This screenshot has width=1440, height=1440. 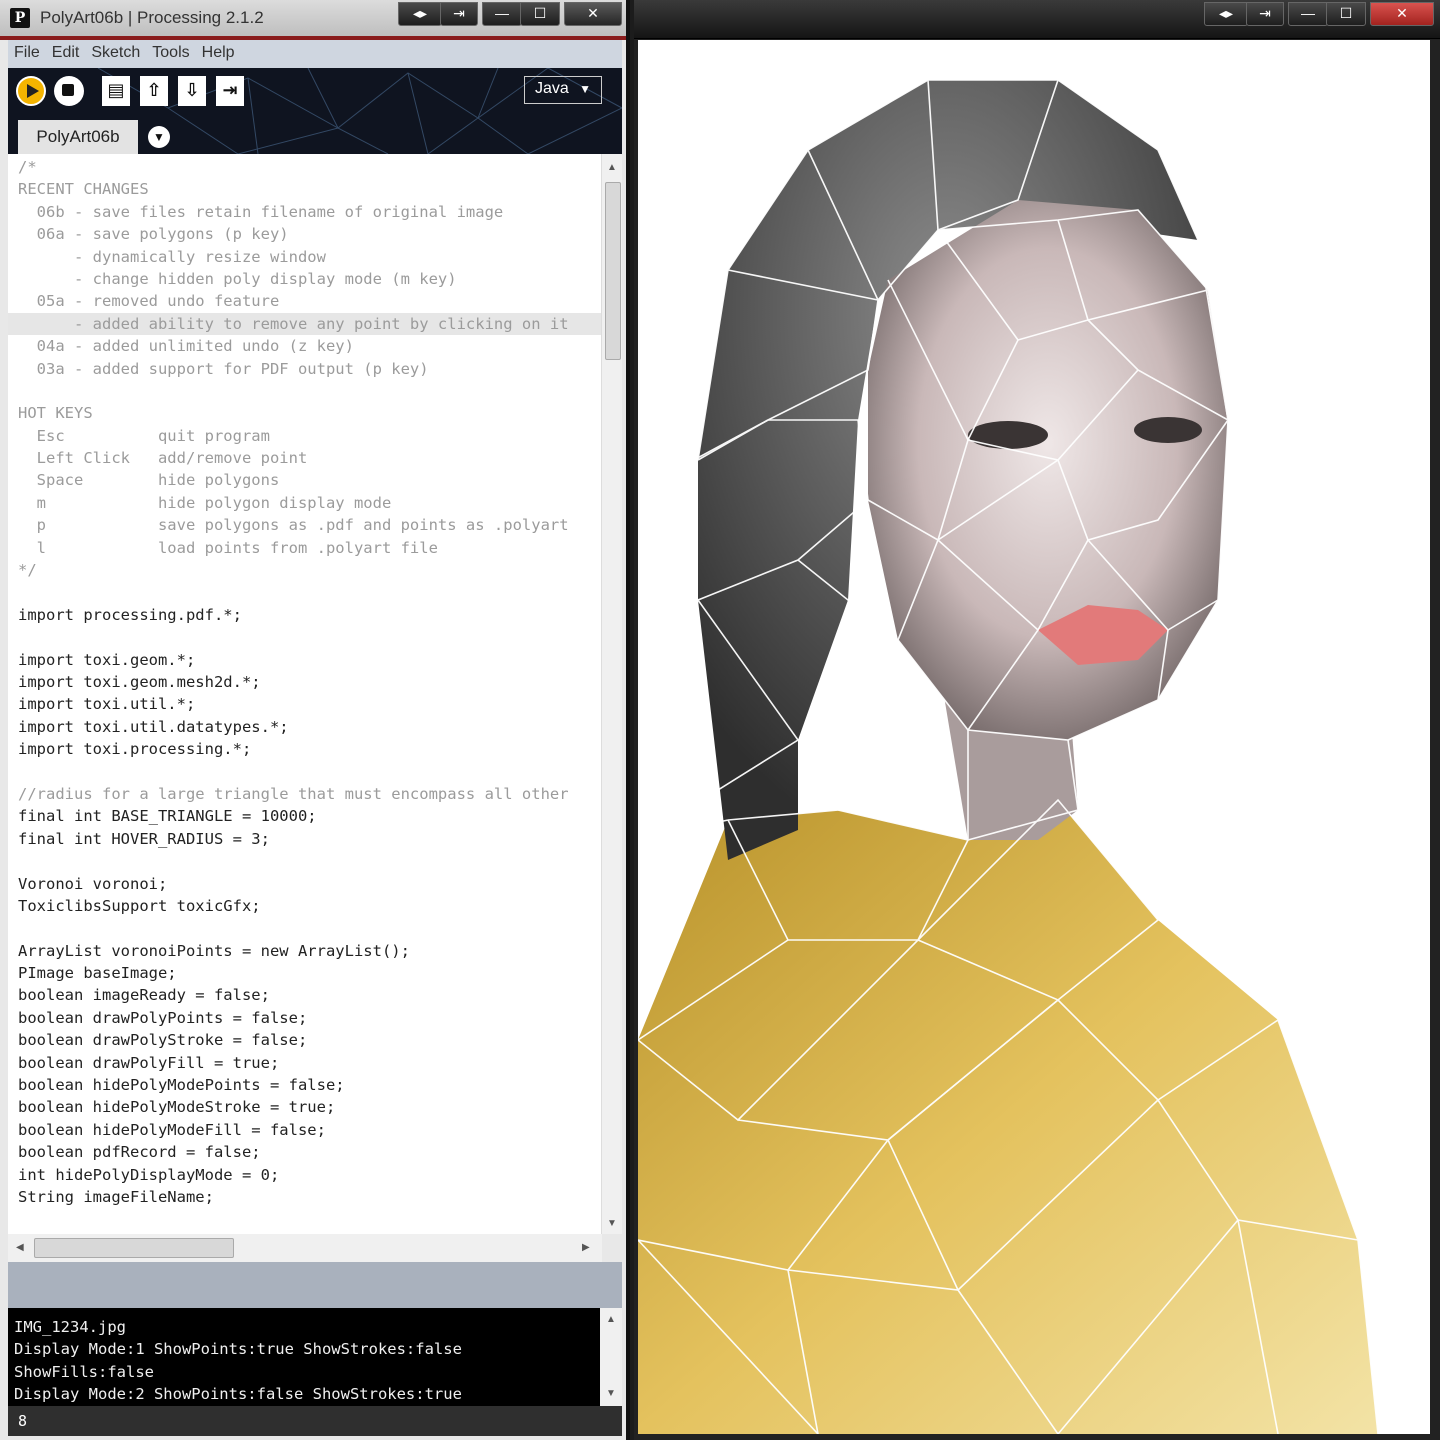 I want to click on menu-edit: Edit, so click(x=66, y=51).